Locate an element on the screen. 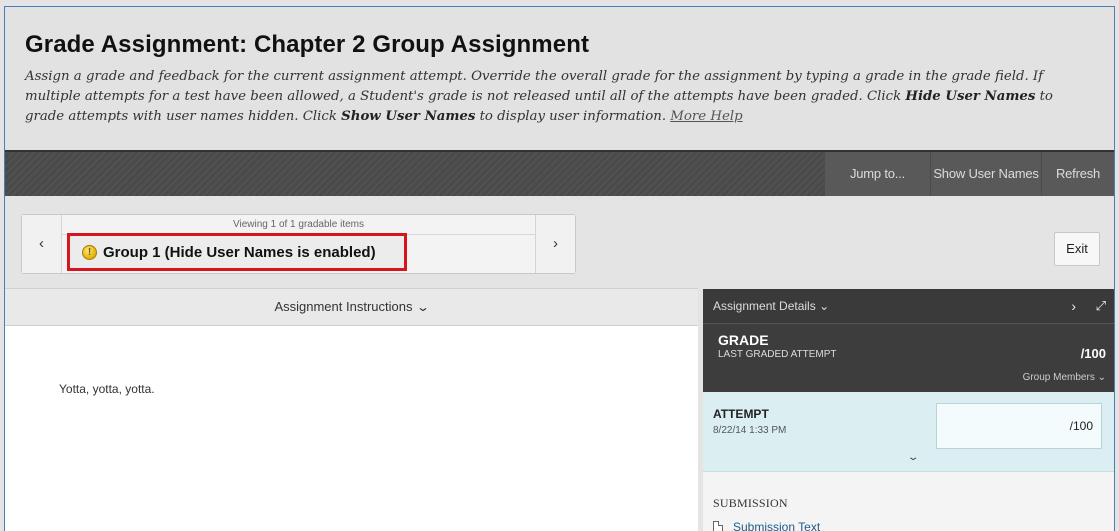  grade-value: /100 is located at coordinates (1093, 353).